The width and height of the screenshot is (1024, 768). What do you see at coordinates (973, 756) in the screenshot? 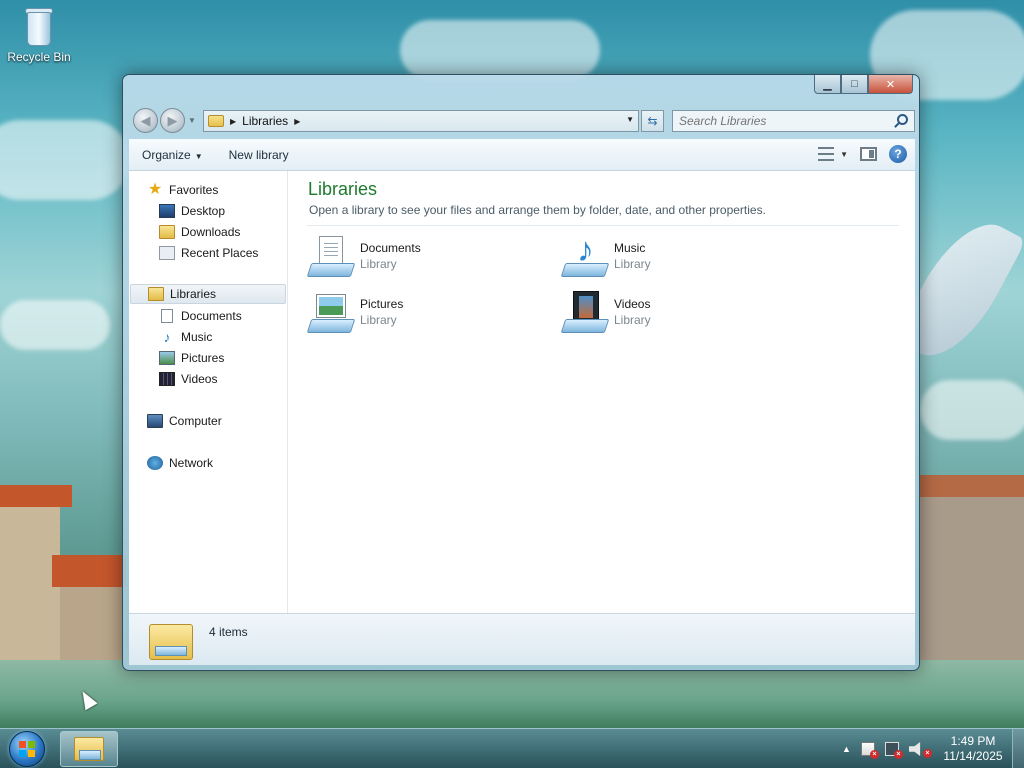
I see `clock-date: 11/14/2025` at bounding box center [973, 756].